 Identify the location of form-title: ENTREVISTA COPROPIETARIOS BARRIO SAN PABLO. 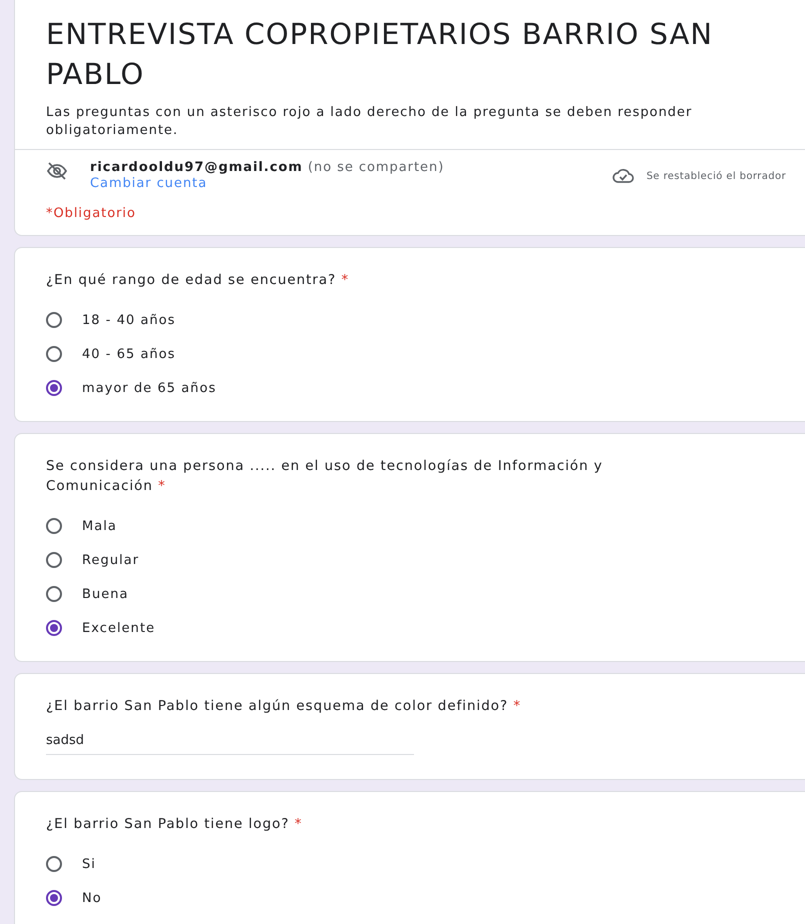
(379, 54).